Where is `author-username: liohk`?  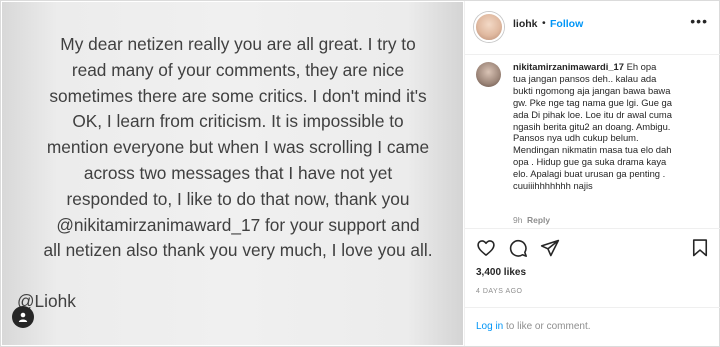
author-username: liohk is located at coordinates (525, 24).